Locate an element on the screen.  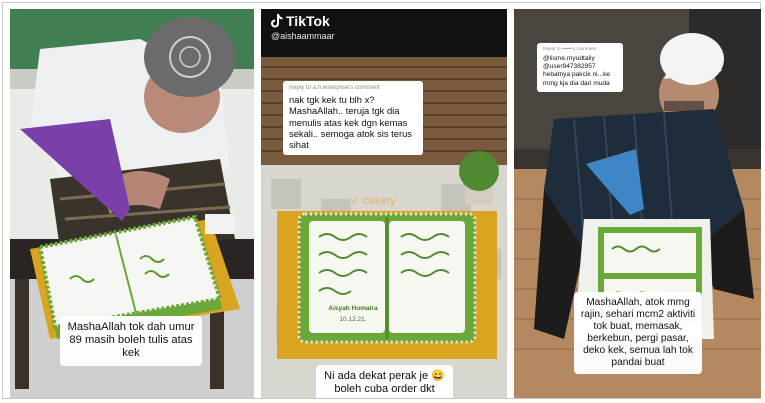
middle-comment-header: Reply to a.h.enterprise's comment is located at coordinates (334, 88).